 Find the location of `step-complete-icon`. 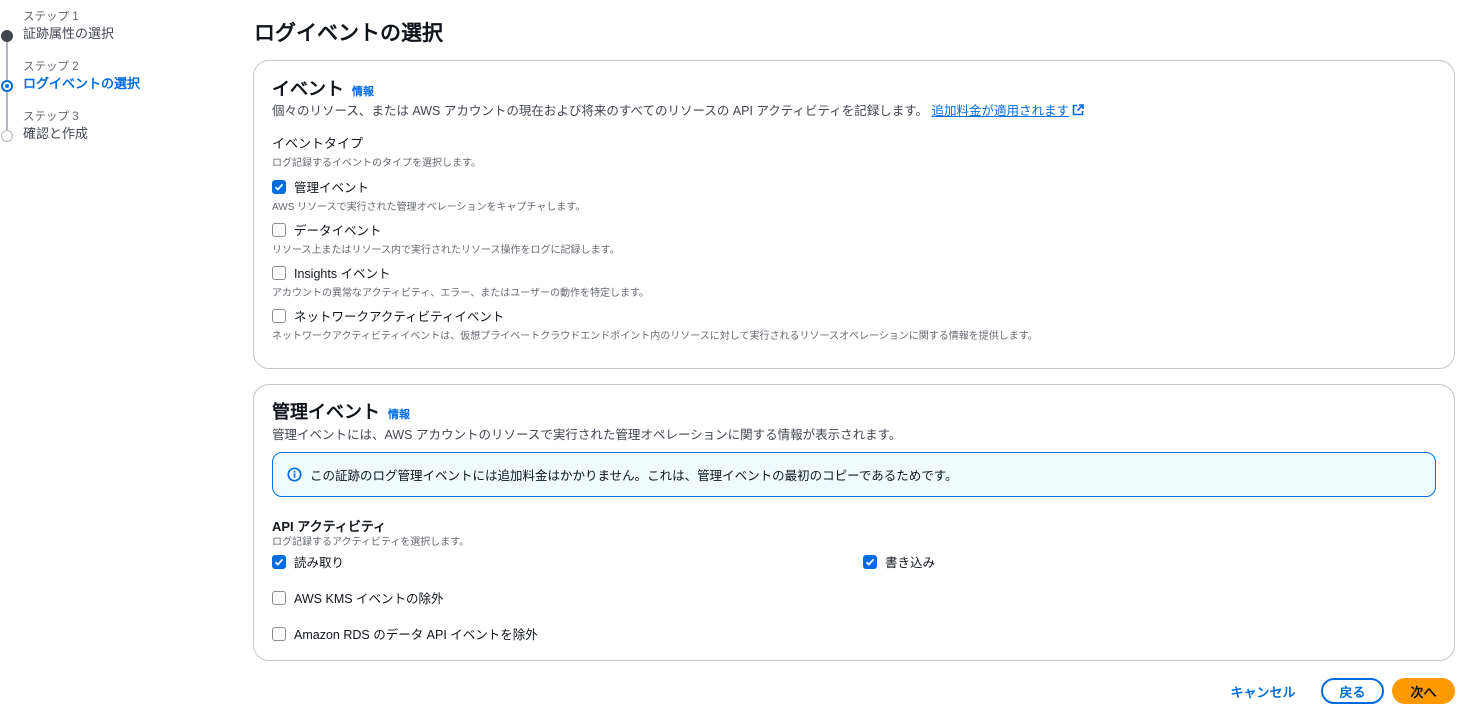

step-complete-icon is located at coordinates (7, 36).